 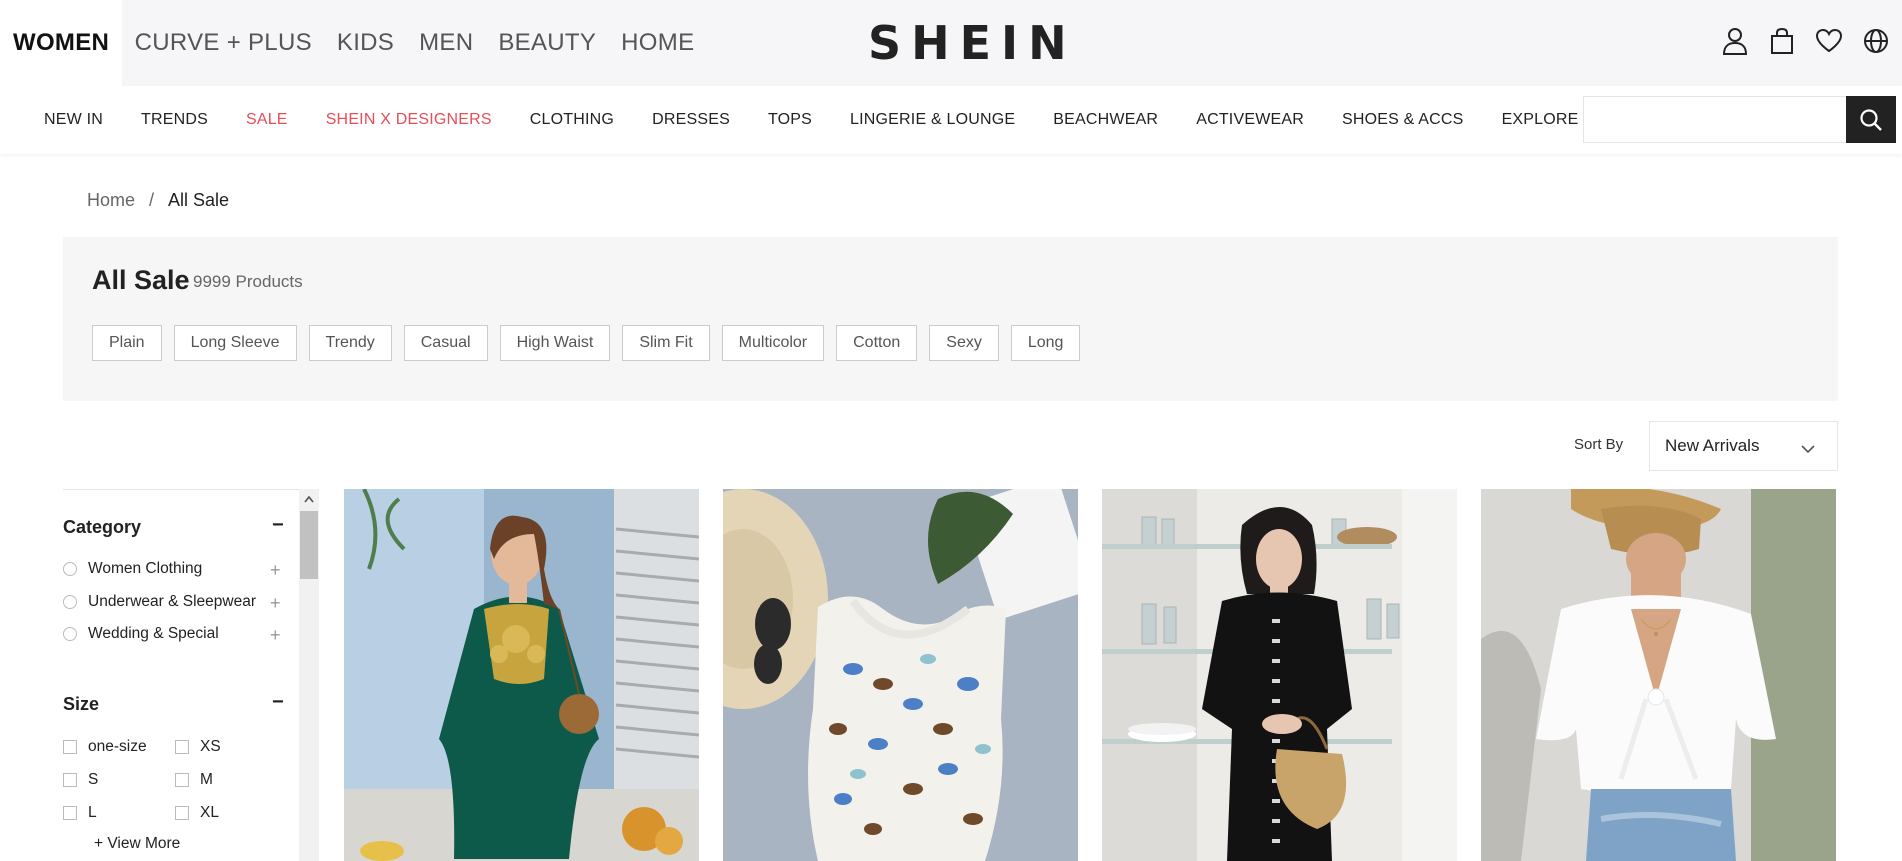 I want to click on nav-dresses: DRESSES, so click(x=691, y=120).